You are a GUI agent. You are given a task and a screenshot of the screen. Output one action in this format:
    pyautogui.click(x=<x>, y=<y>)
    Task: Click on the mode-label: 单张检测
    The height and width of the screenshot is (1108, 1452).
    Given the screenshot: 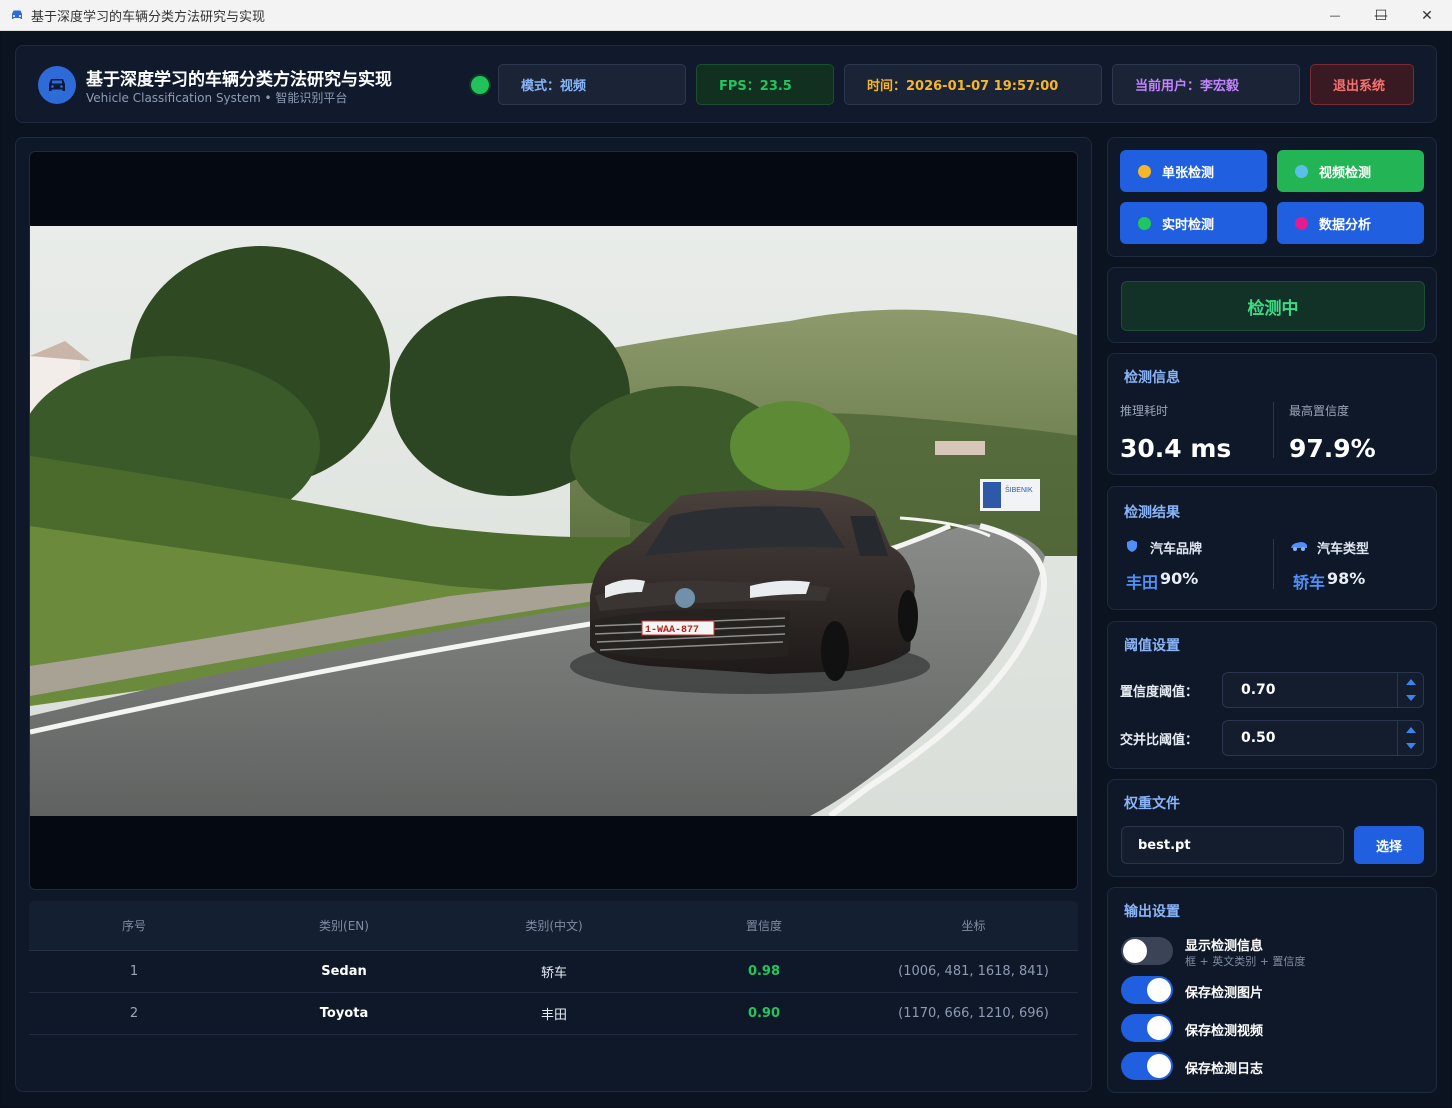 What is the action you would take?
    pyautogui.click(x=1188, y=173)
    